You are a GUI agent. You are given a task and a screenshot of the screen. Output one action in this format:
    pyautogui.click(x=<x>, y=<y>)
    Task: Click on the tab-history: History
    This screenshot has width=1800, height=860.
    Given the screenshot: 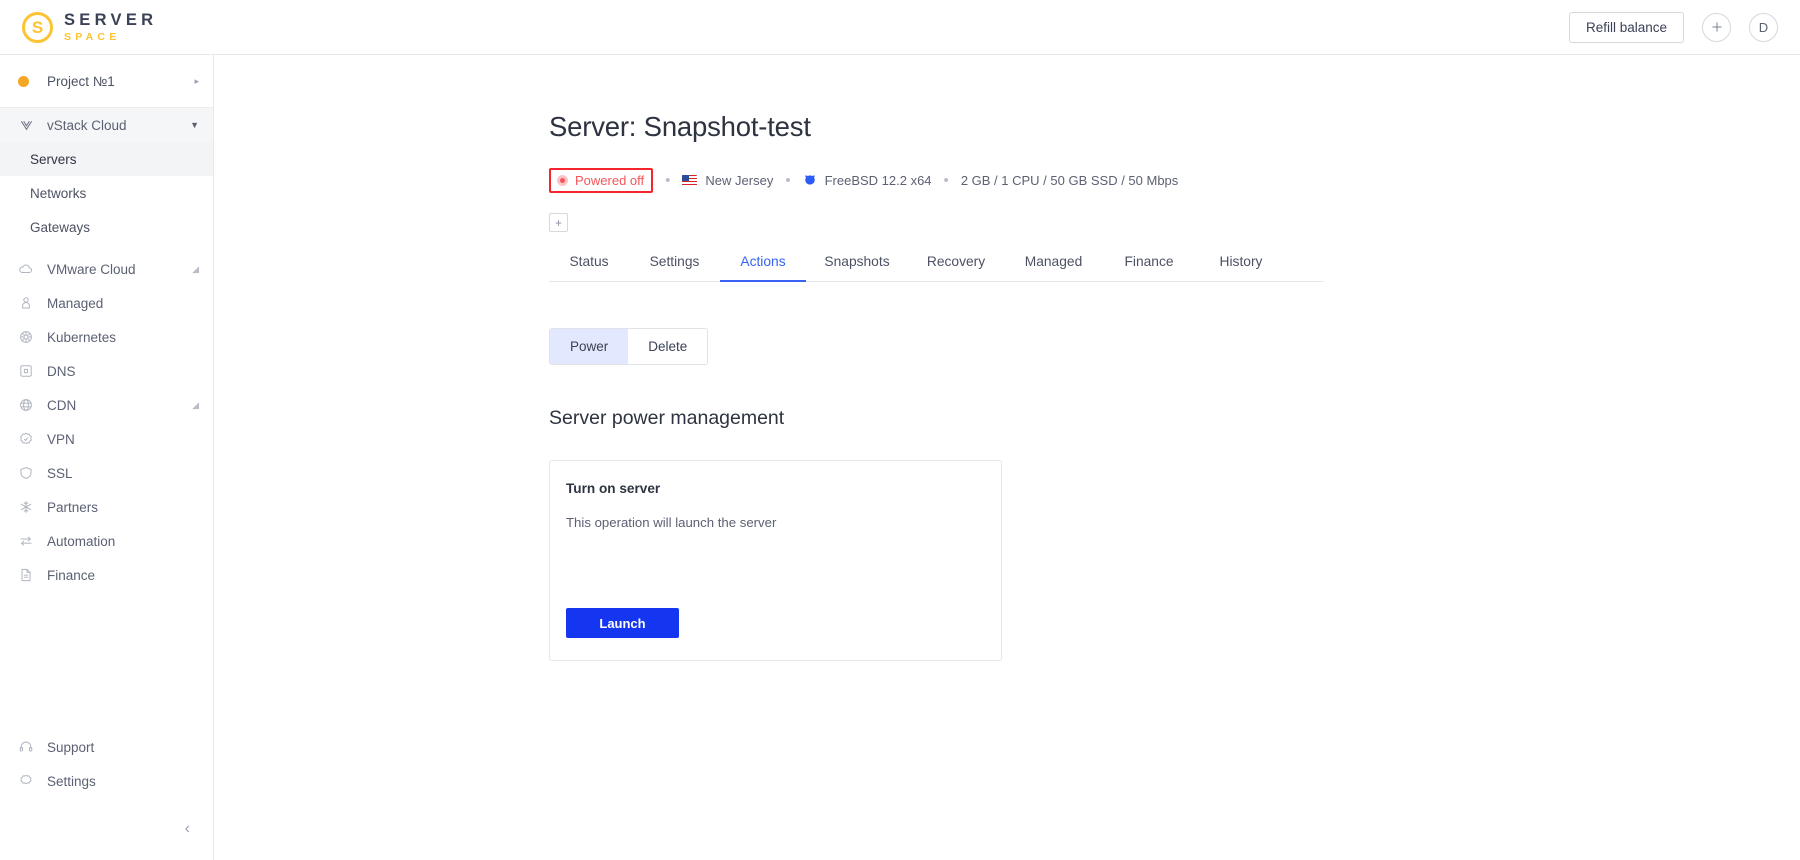 What is the action you would take?
    pyautogui.click(x=1241, y=267)
    